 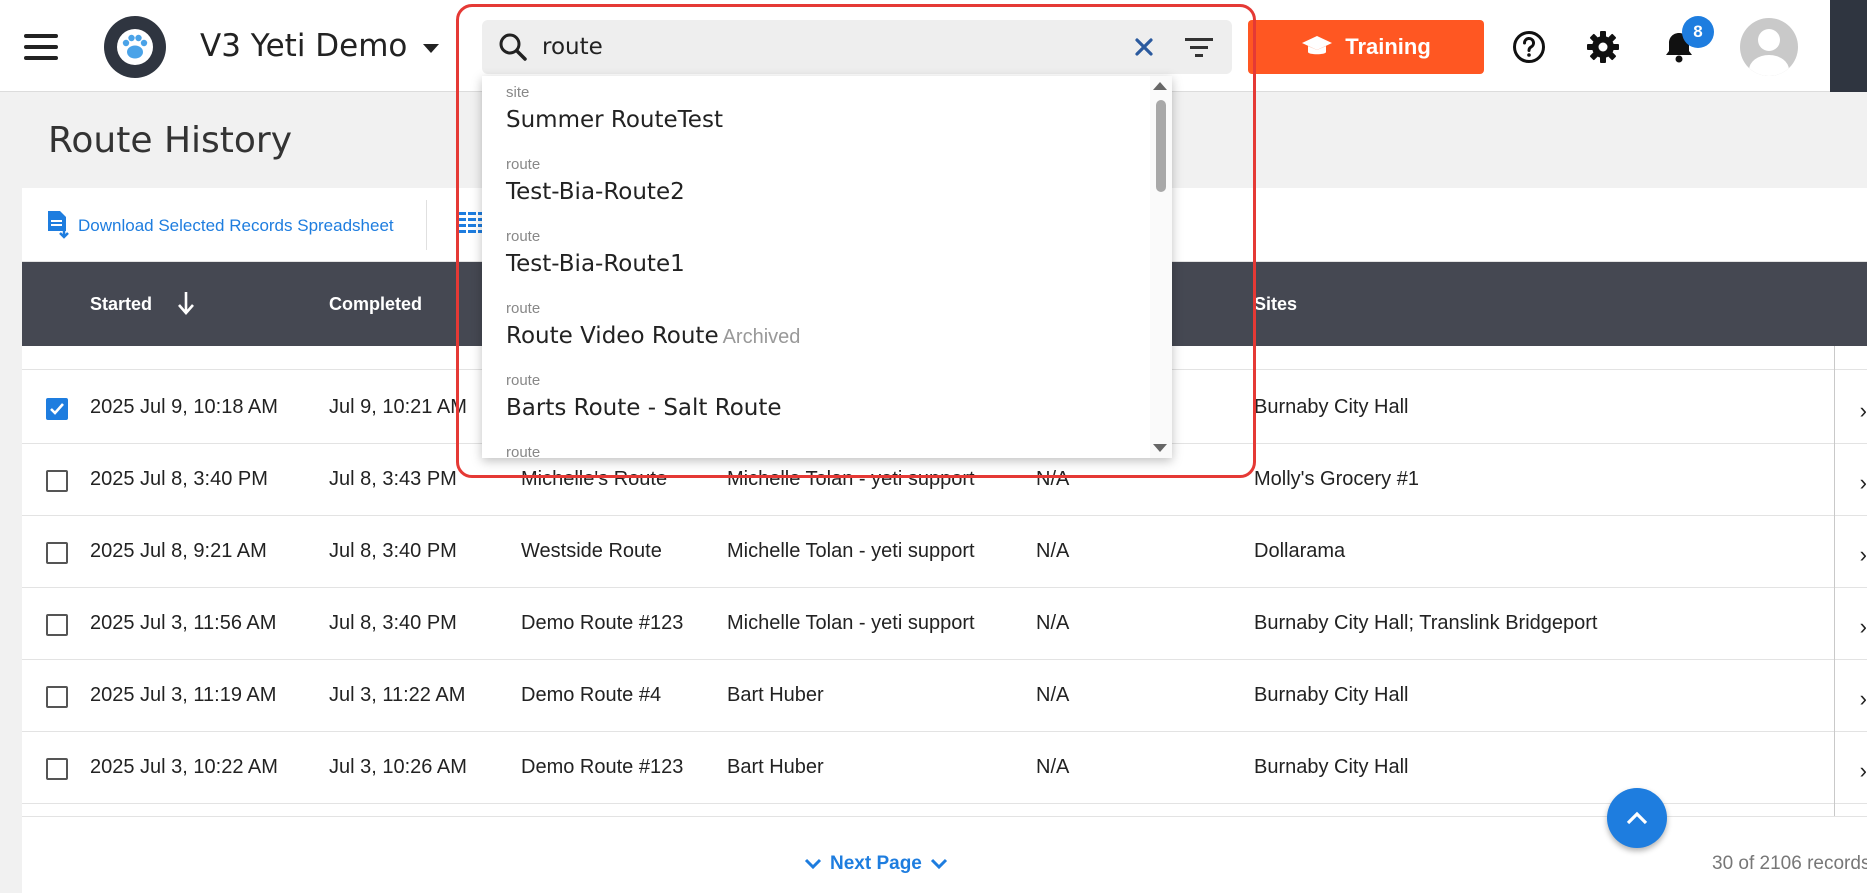 What do you see at coordinates (1317, 45) in the screenshot?
I see `graduation-cap-icon` at bounding box center [1317, 45].